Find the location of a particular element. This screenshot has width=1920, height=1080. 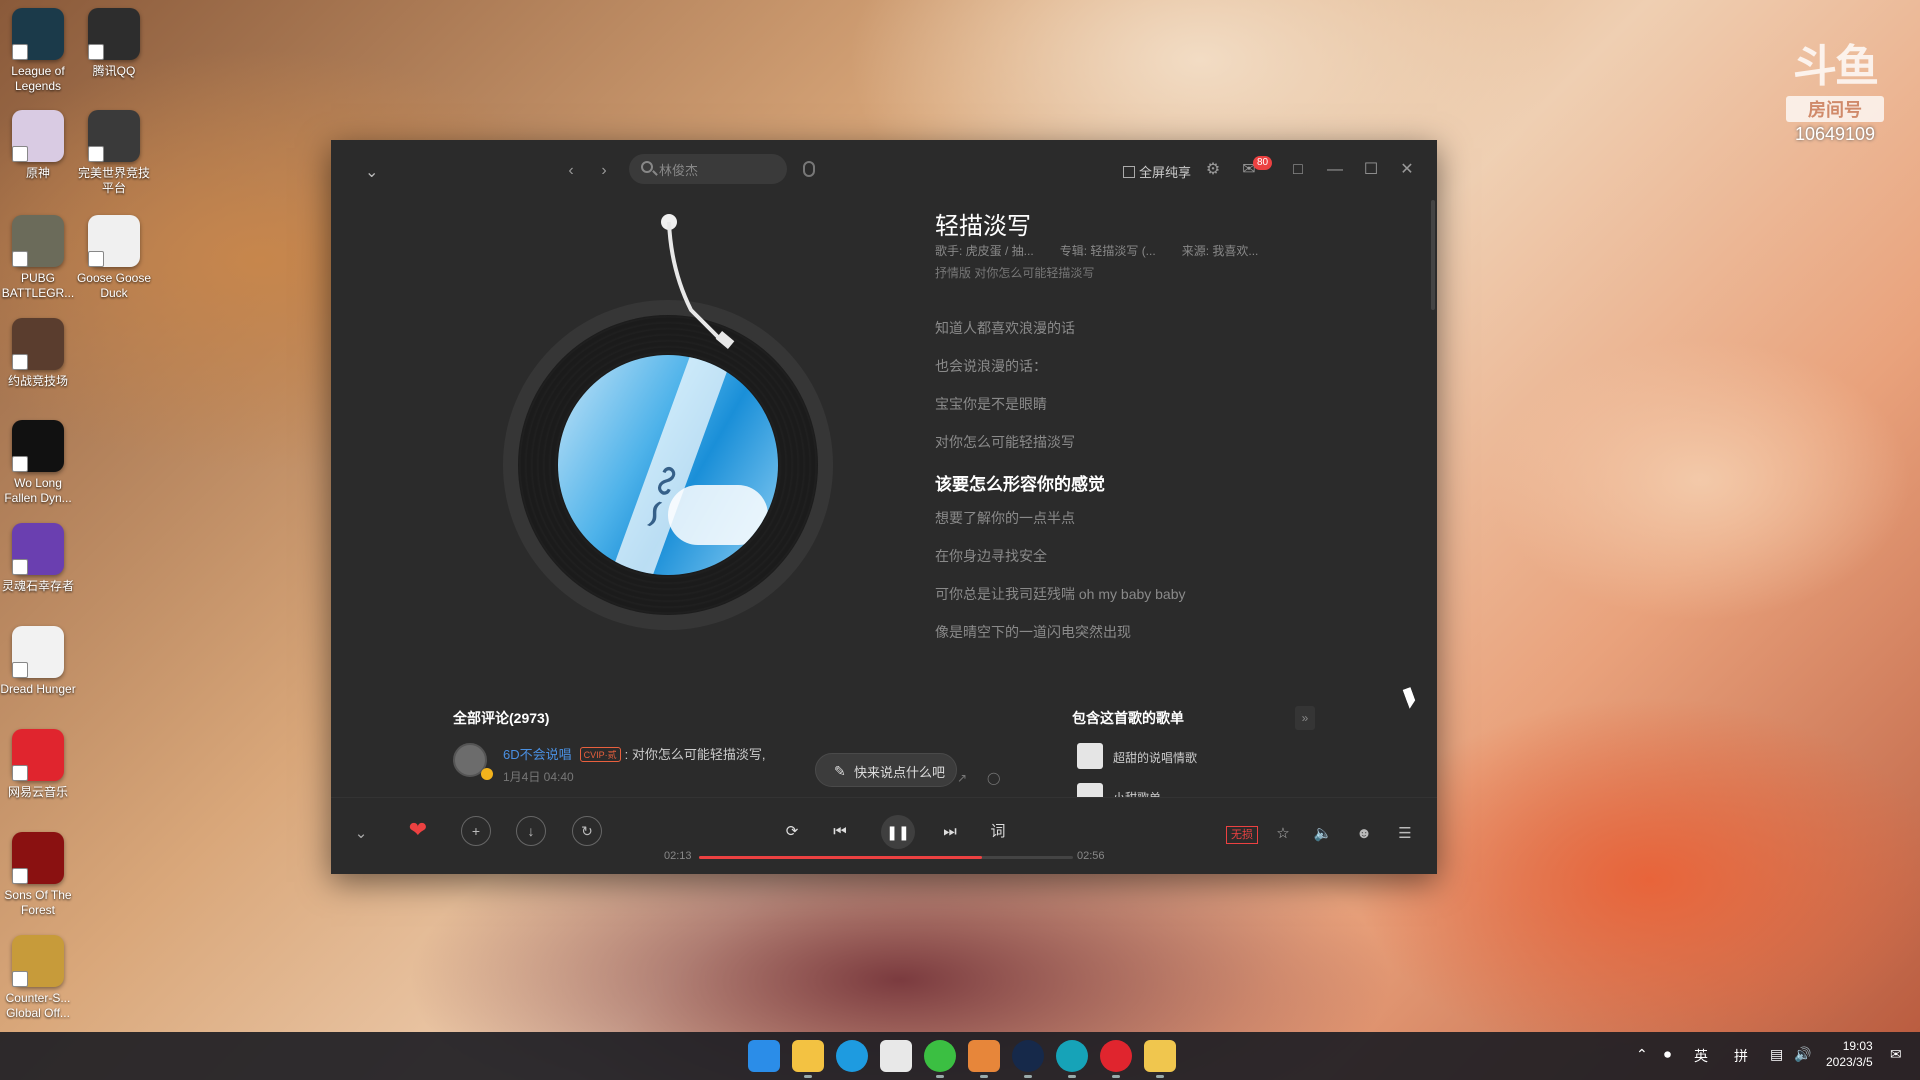

fullscreen-icon is located at coordinates (1129, 172).